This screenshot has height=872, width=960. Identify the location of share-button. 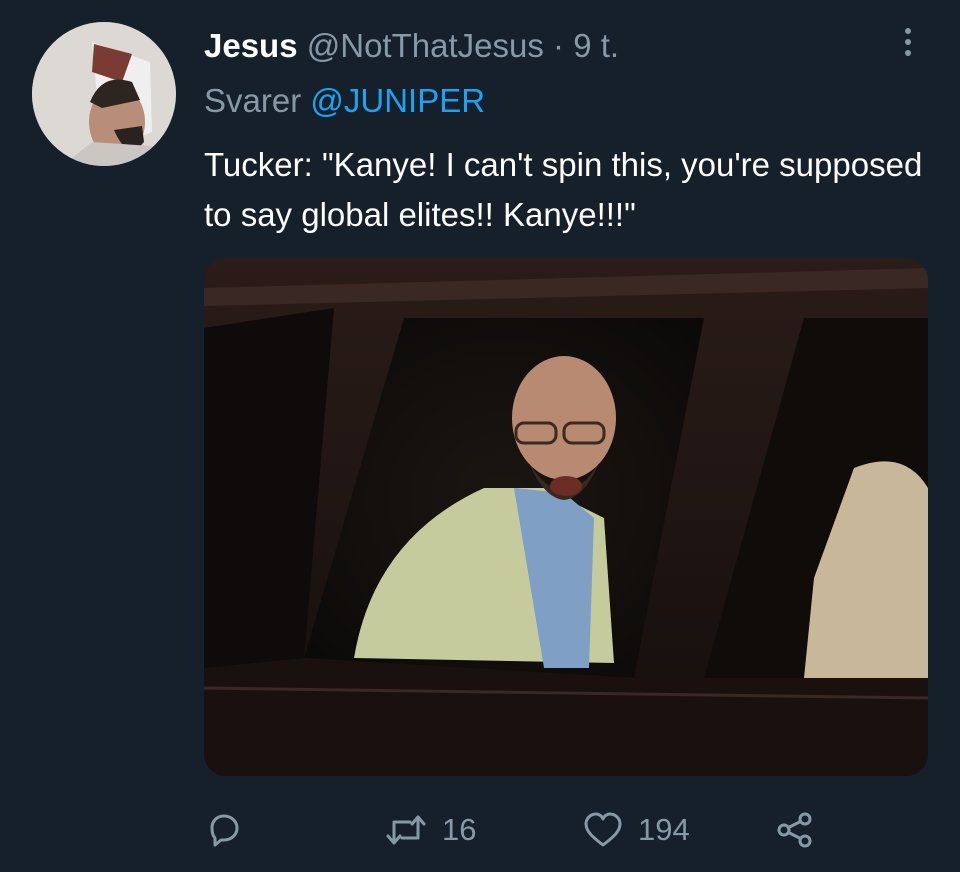
(795, 830).